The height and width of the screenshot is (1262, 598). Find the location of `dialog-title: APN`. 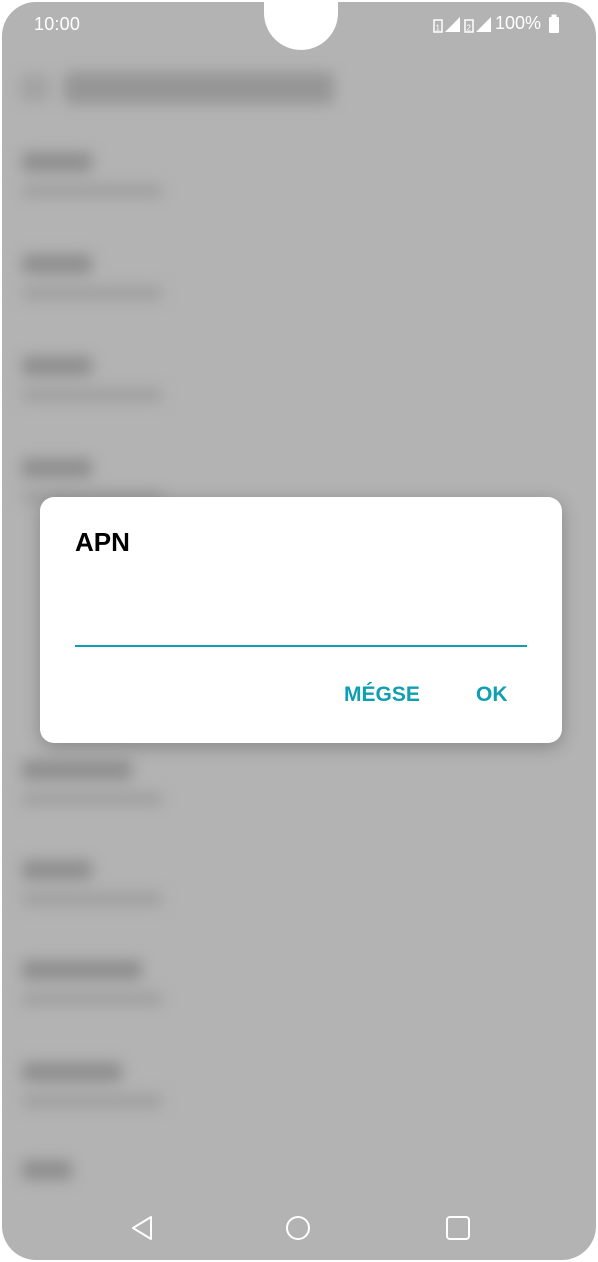

dialog-title: APN is located at coordinates (102, 542).